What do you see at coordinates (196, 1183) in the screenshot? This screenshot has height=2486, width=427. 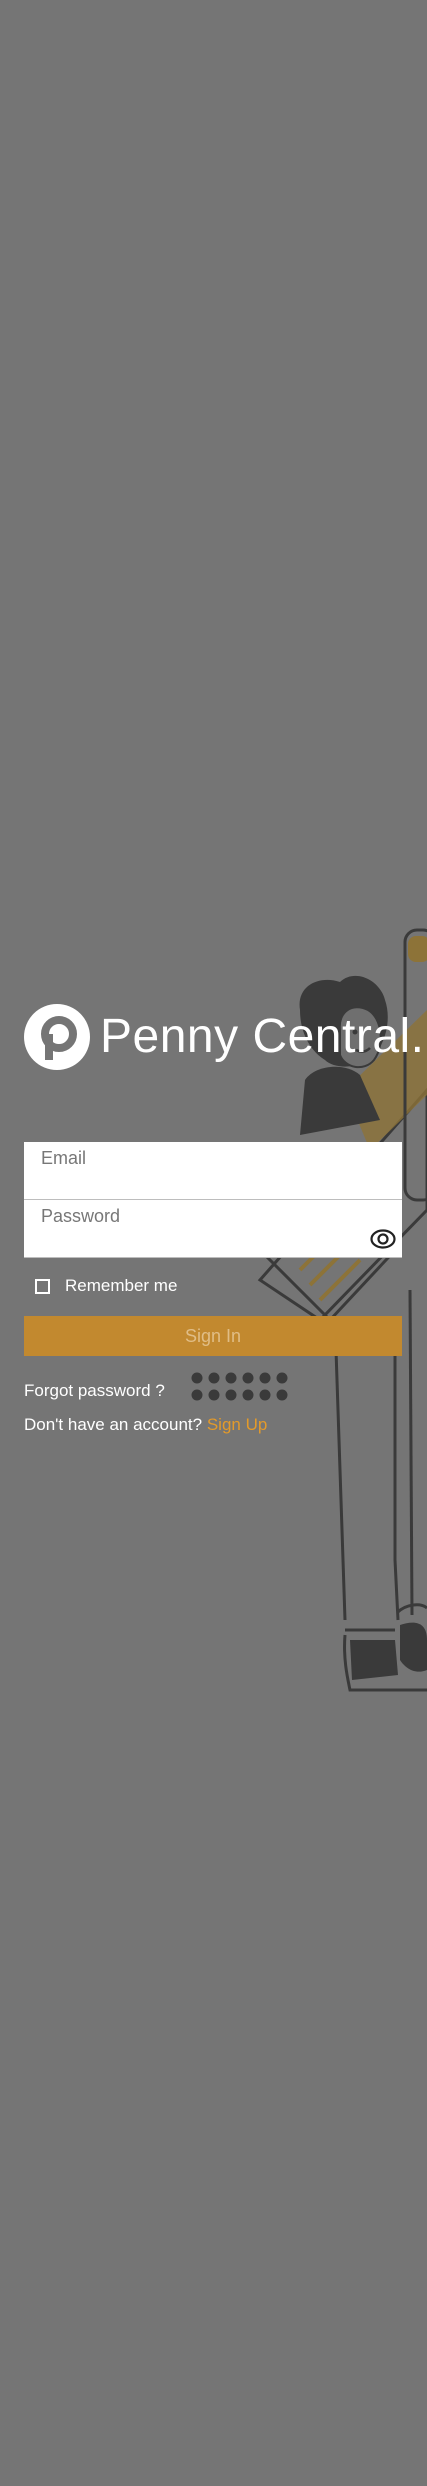 I see `email-input` at bounding box center [196, 1183].